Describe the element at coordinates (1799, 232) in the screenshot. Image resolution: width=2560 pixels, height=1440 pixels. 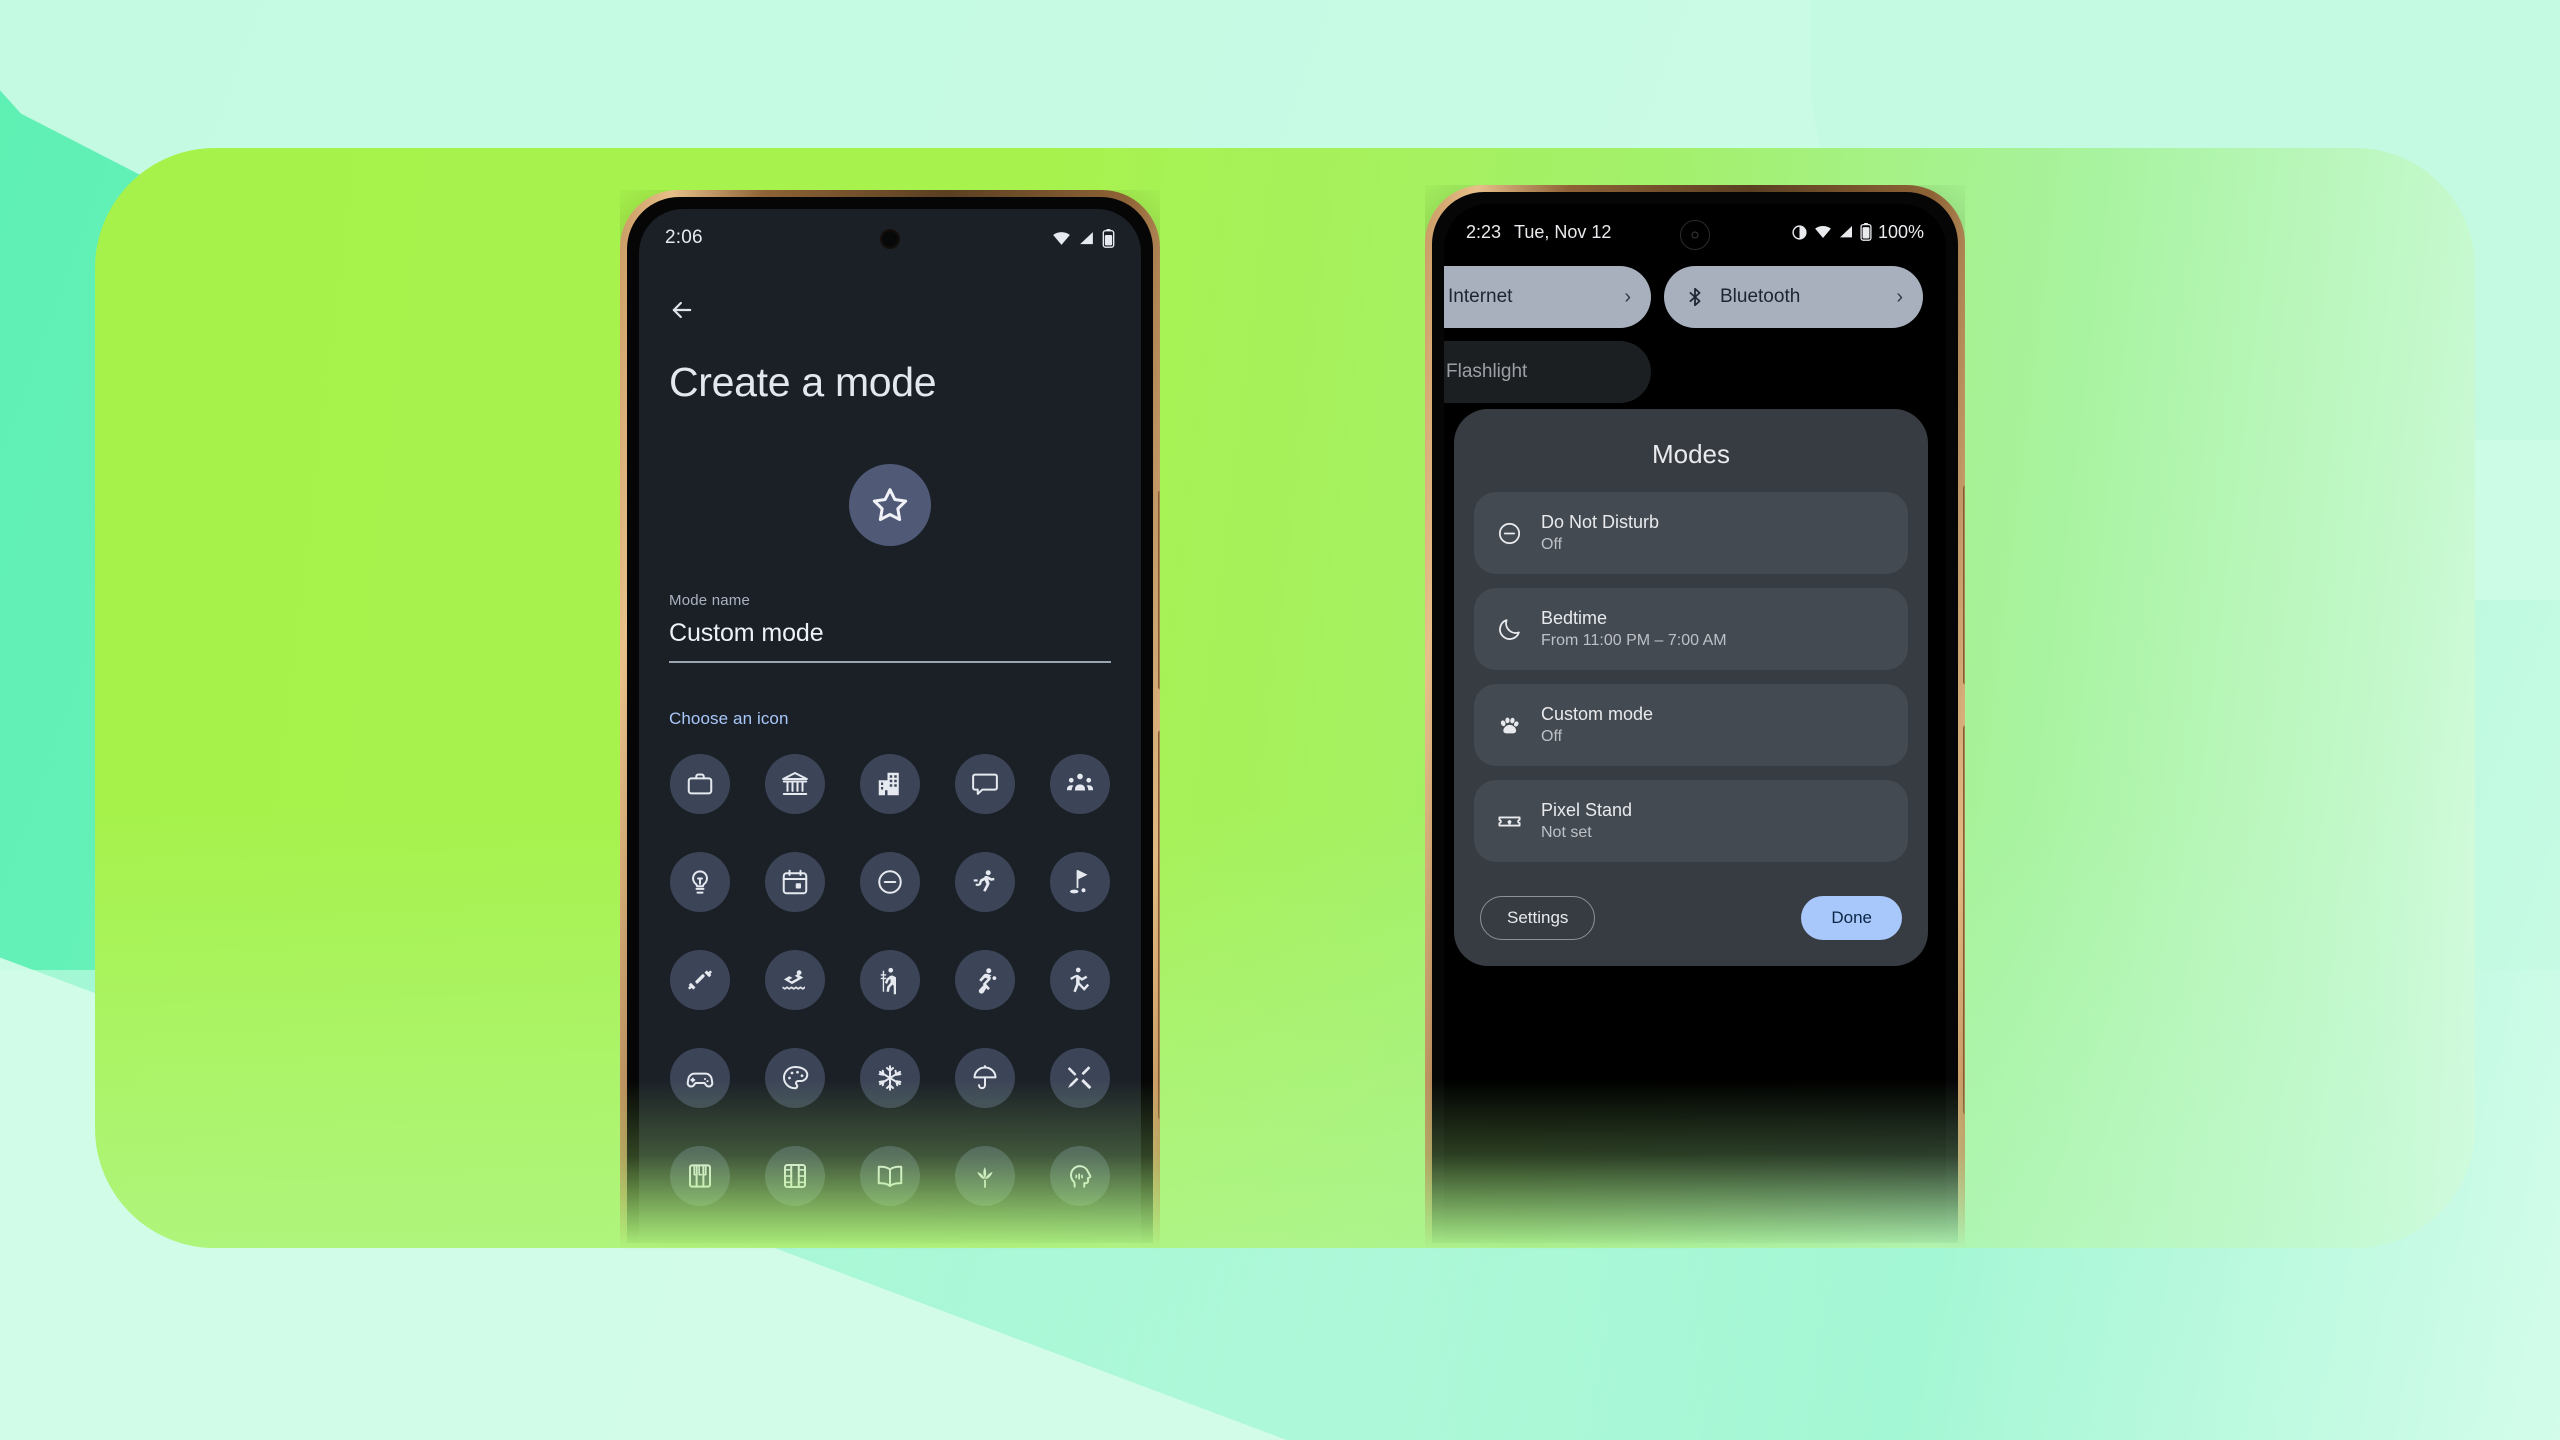
I see `dark-theme-icon` at that location.